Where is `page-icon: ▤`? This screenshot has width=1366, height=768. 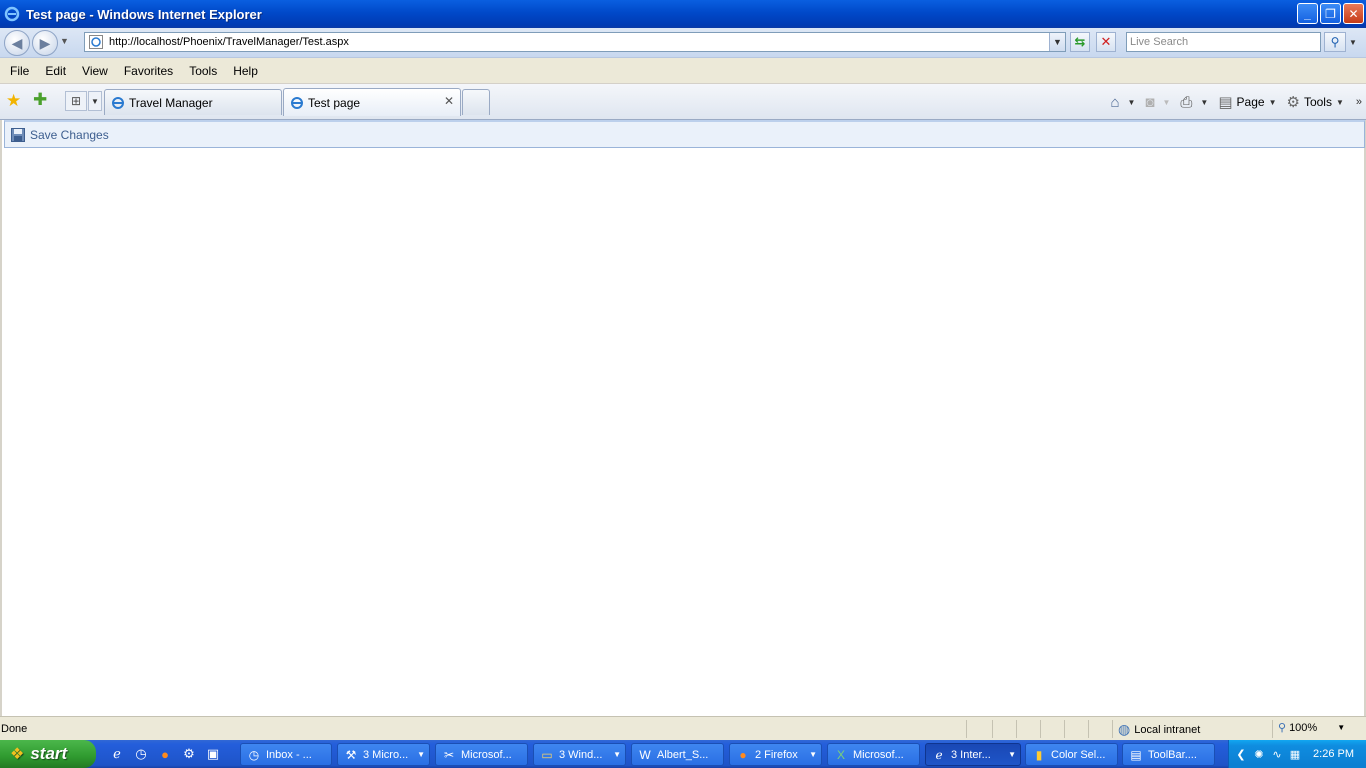
page-icon: ▤ is located at coordinates (1225, 102).